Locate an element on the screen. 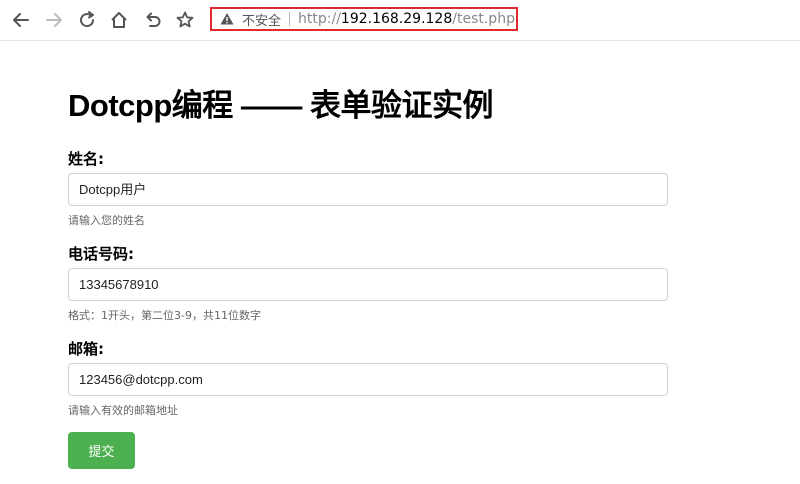 The width and height of the screenshot is (800, 484). phone-label: 电话号码: is located at coordinates (101, 254).